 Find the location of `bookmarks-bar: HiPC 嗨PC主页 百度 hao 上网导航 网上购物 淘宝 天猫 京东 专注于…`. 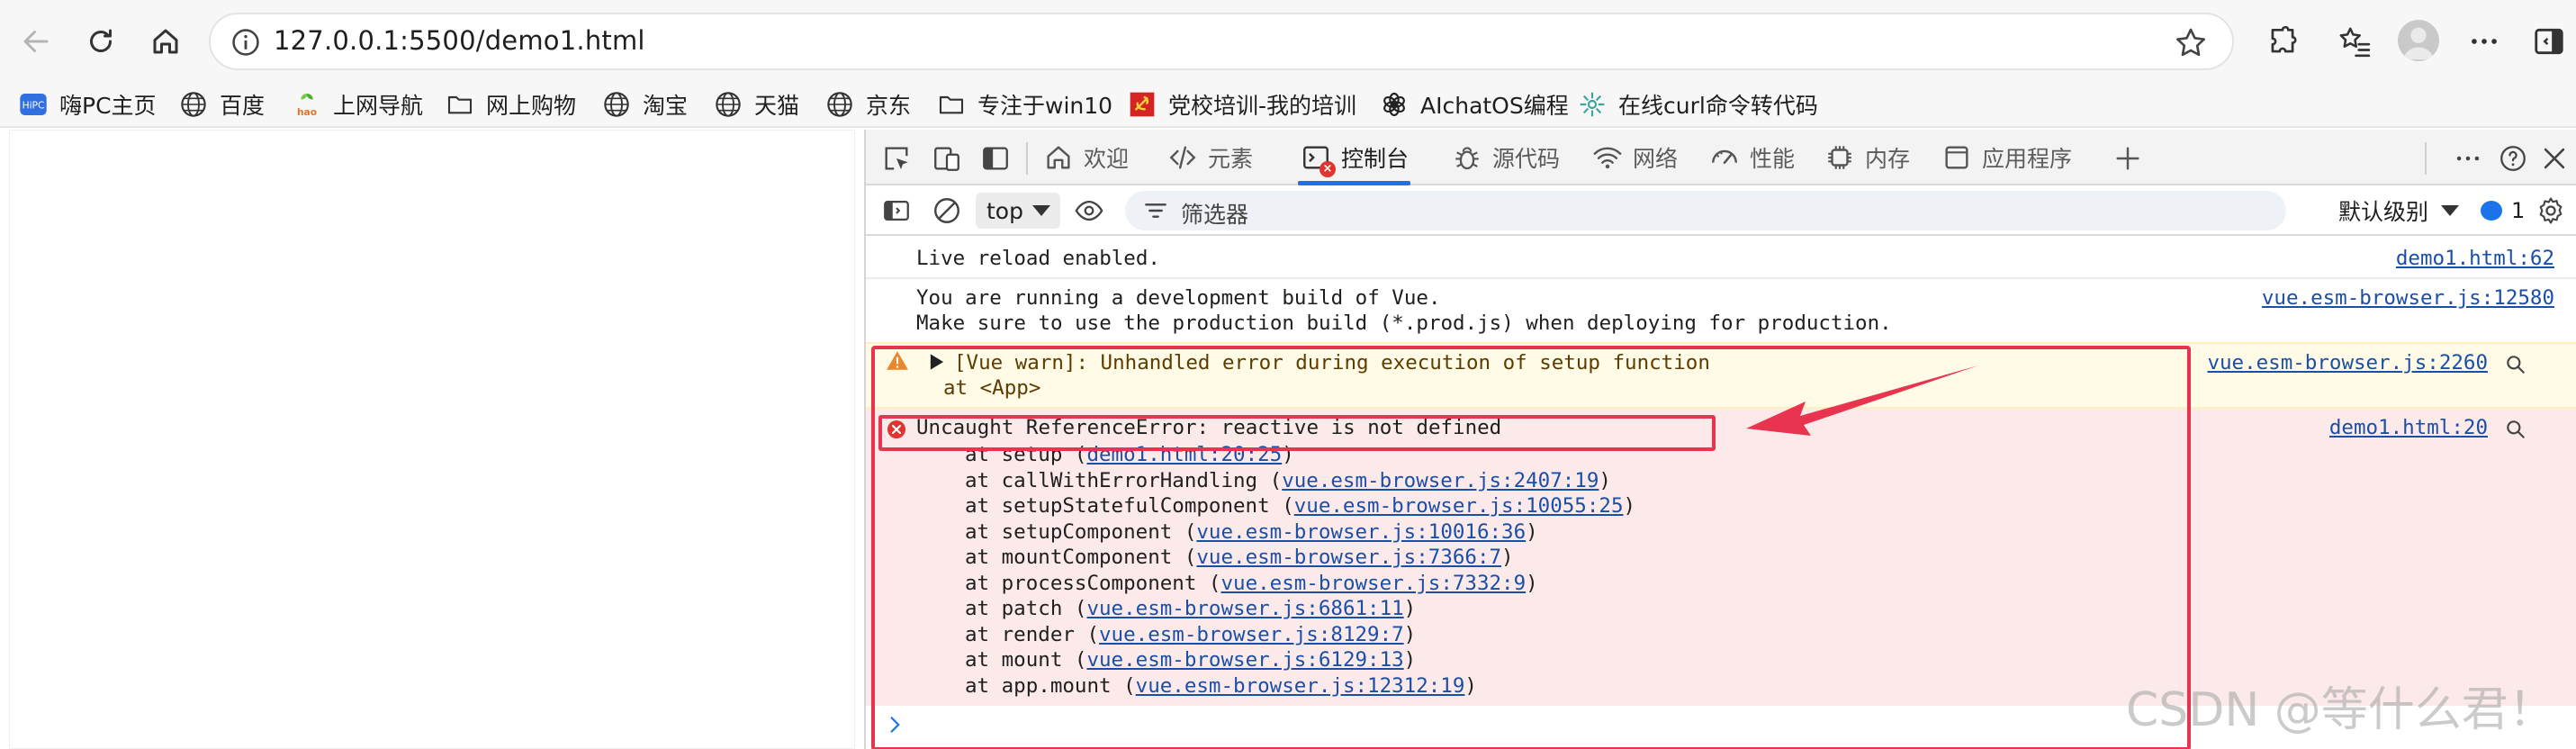

bookmarks-bar: HiPC 嗨PC主页 百度 hao 上网导航 网上购物 淘宝 天猫 京东 专注于… is located at coordinates (1288, 105).